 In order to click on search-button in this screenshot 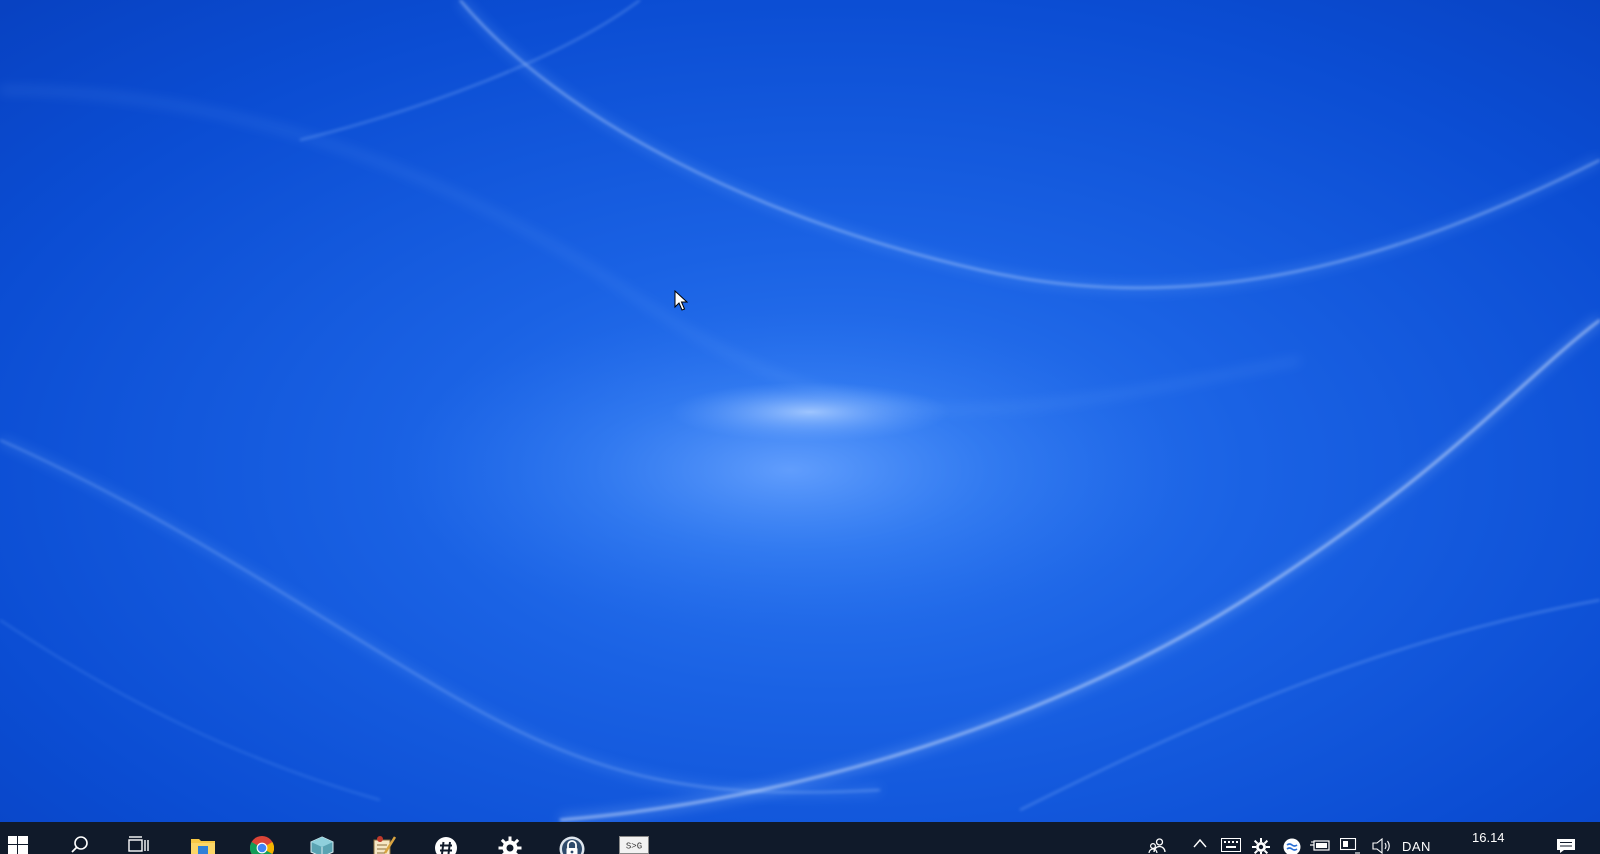, I will do `click(80, 838)`.